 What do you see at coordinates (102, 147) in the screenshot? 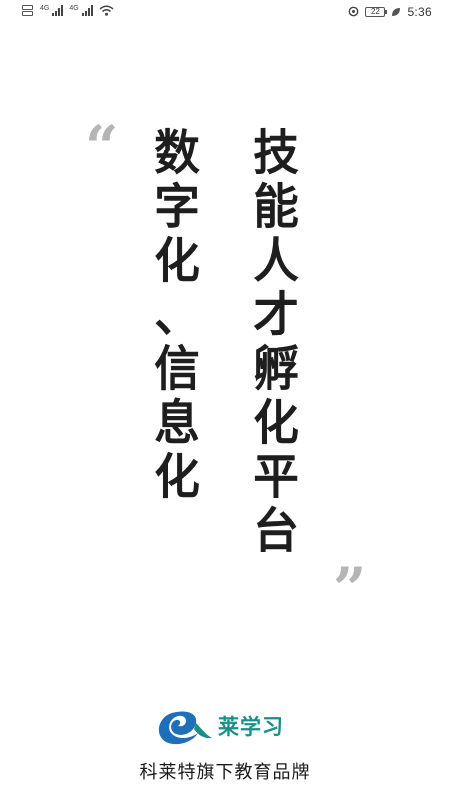
I see `open-quote-mark: “` at bounding box center [102, 147].